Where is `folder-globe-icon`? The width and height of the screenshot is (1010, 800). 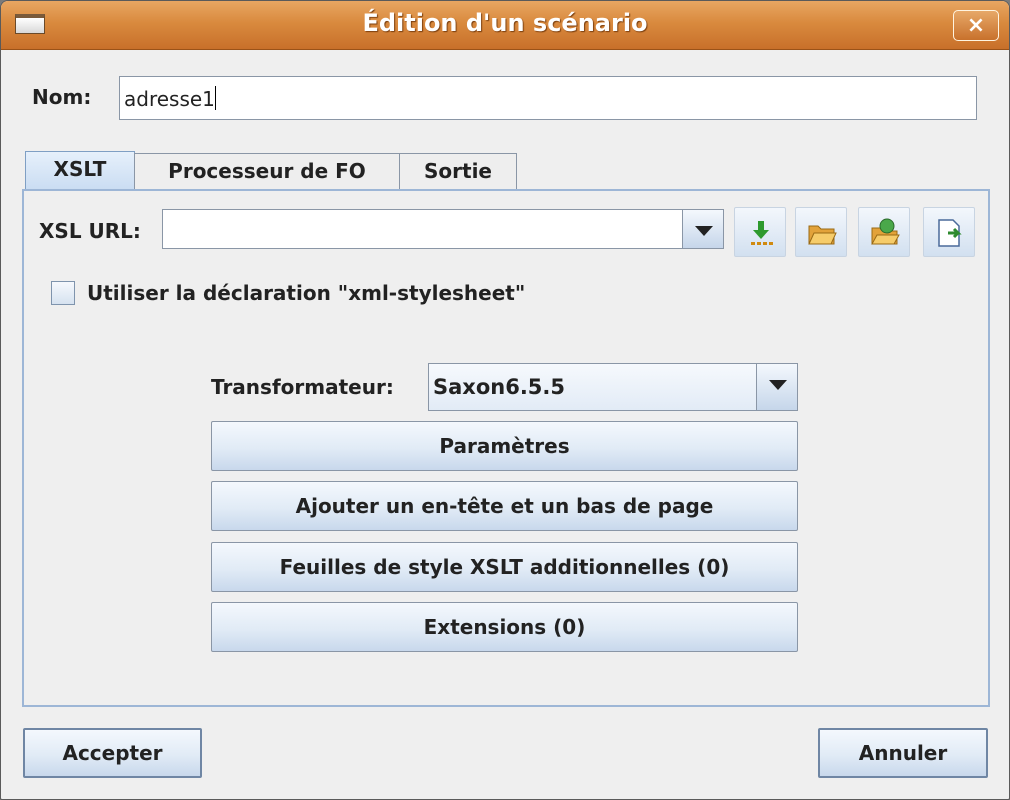 folder-globe-icon is located at coordinates (885, 231).